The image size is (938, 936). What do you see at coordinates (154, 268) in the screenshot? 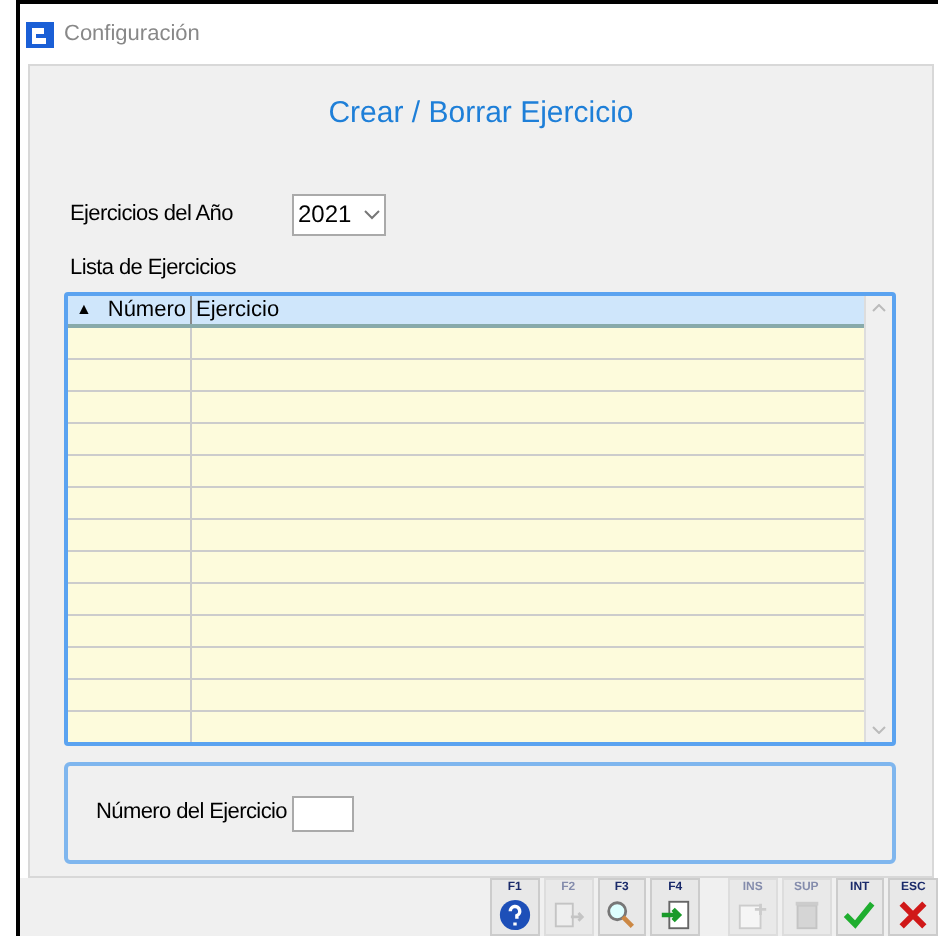
I see `list-label: Lista de Ejercicios` at bounding box center [154, 268].